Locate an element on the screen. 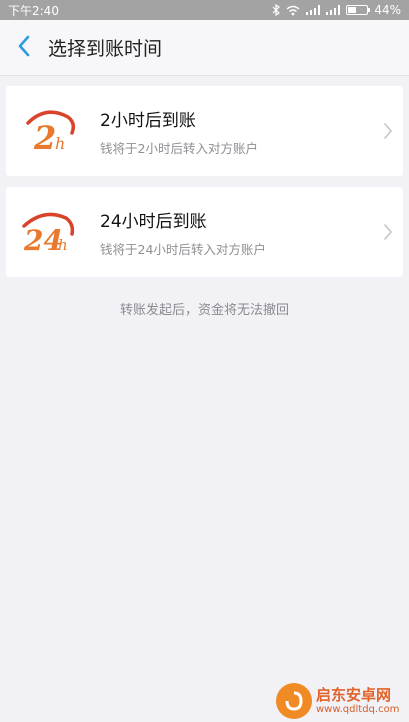 This screenshot has height=722, width=409. logo-24h-icon: 24 h is located at coordinates (49, 232).